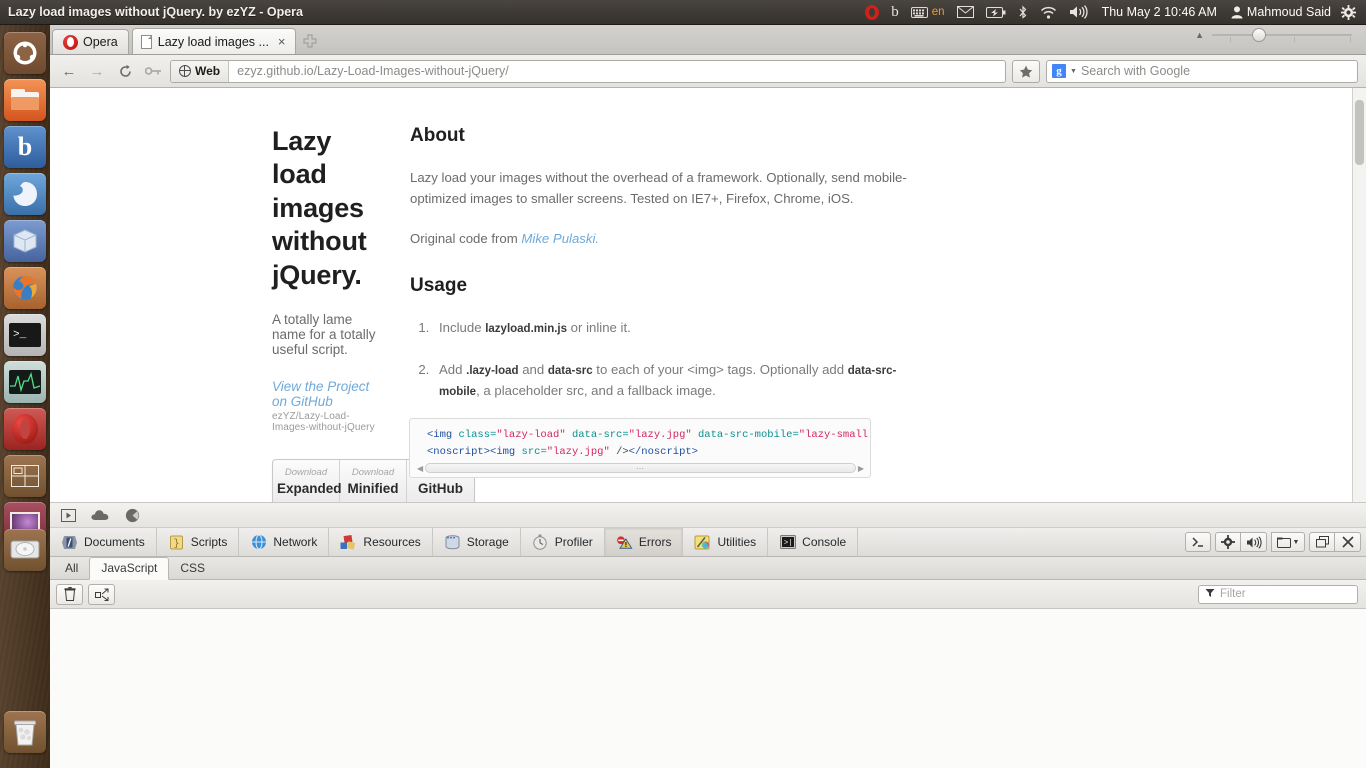 The image size is (1366, 768). What do you see at coordinates (928, 12) in the screenshot?
I see `keyboard-icon: en` at bounding box center [928, 12].